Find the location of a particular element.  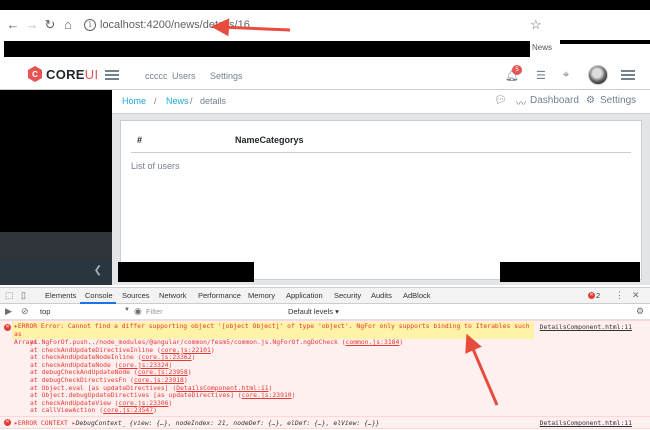

address-bar: i localhost:4200/news/details/16 is located at coordinates (313, 26).